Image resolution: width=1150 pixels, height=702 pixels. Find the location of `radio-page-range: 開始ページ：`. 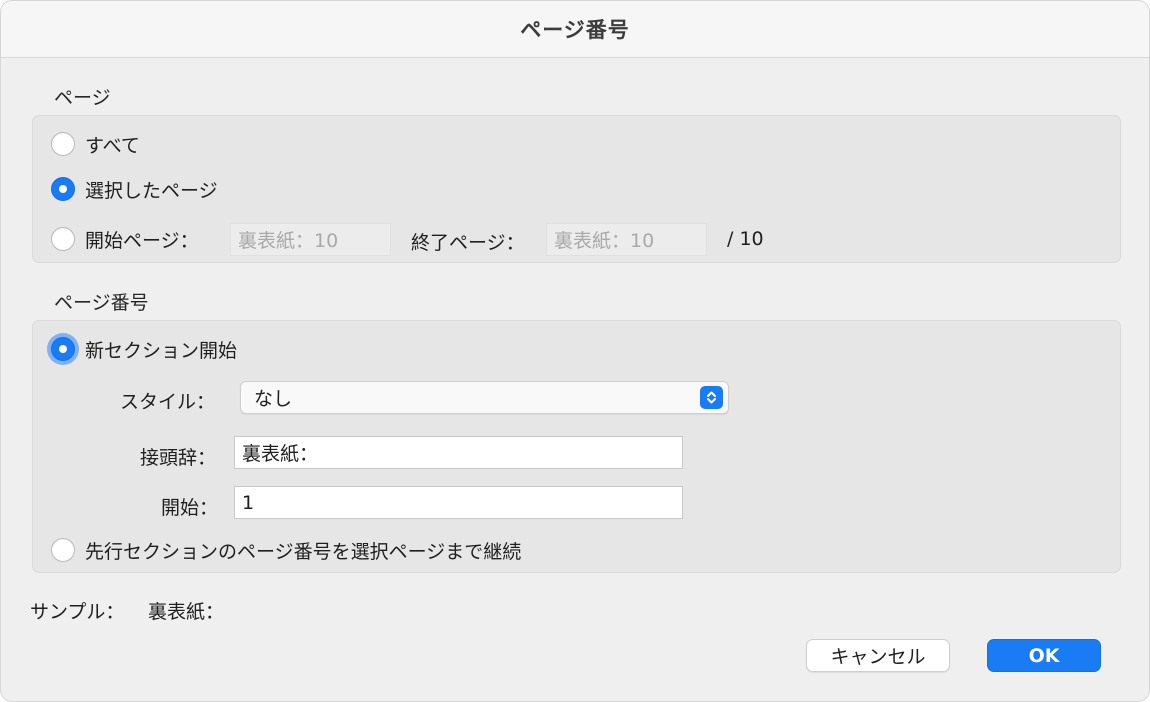

radio-page-range: 開始ページ： is located at coordinates (125, 239).